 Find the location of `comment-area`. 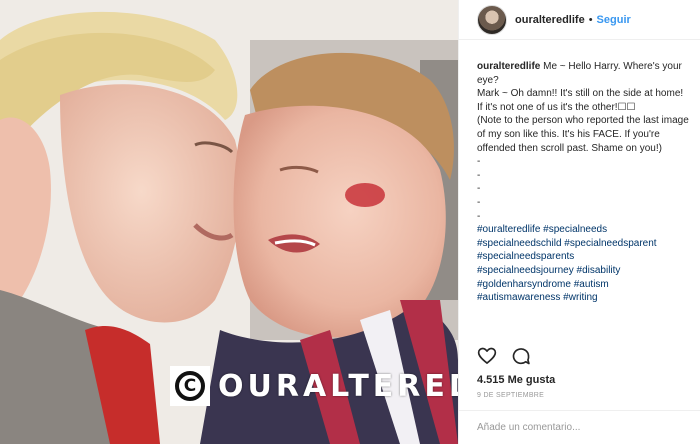

comment-area is located at coordinates (579, 427).